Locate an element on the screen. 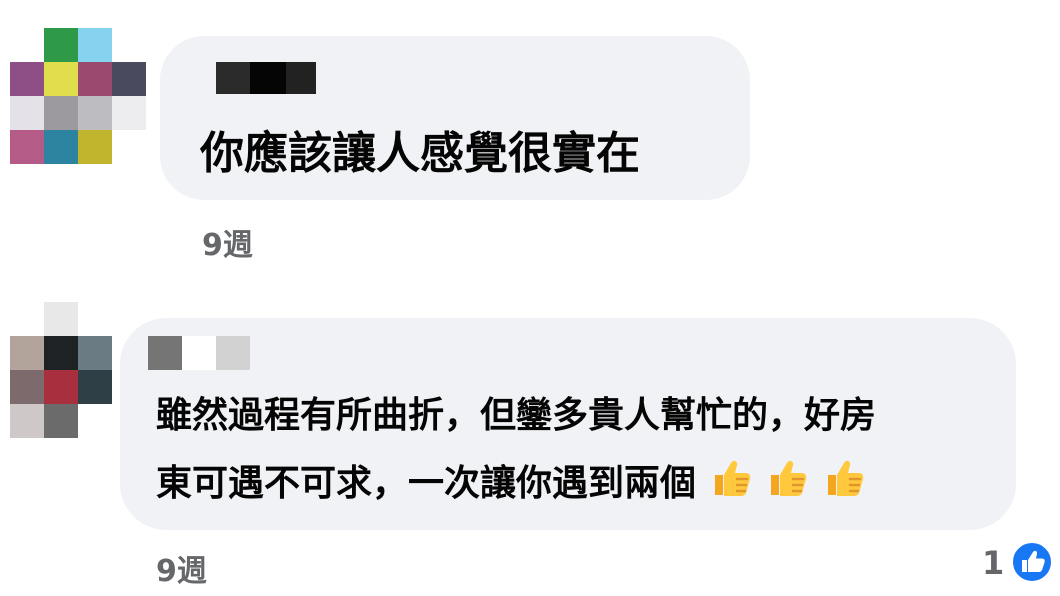 Image resolution: width=1060 pixels, height=596 pixels. comment-text-line-2-content: 東可遇不可求，一次讓你遇到兩個 is located at coordinates (426, 483).